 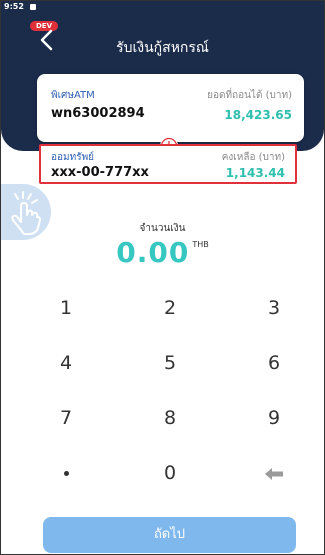 What do you see at coordinates (200, 244) in the screenshot?
I see `amount-currency: THB` at bounding box center [200, 244].